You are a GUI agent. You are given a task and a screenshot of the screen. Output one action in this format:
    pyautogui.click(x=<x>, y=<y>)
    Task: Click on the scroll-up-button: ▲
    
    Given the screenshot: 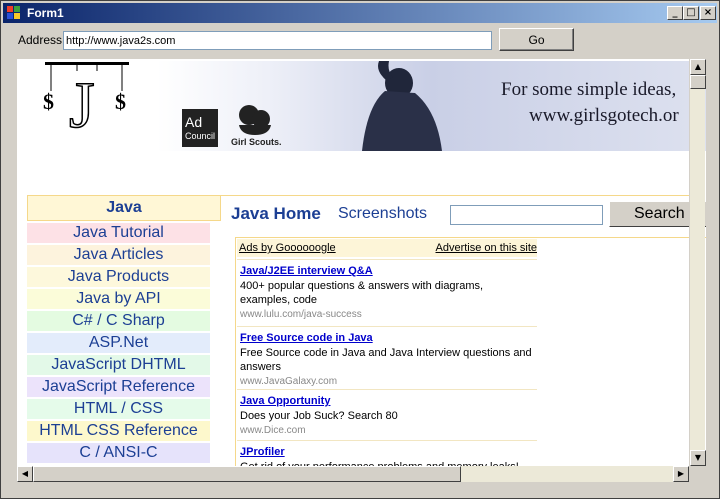 What is the action you would take?
    pyautogui.click(x=698, y=67)
    